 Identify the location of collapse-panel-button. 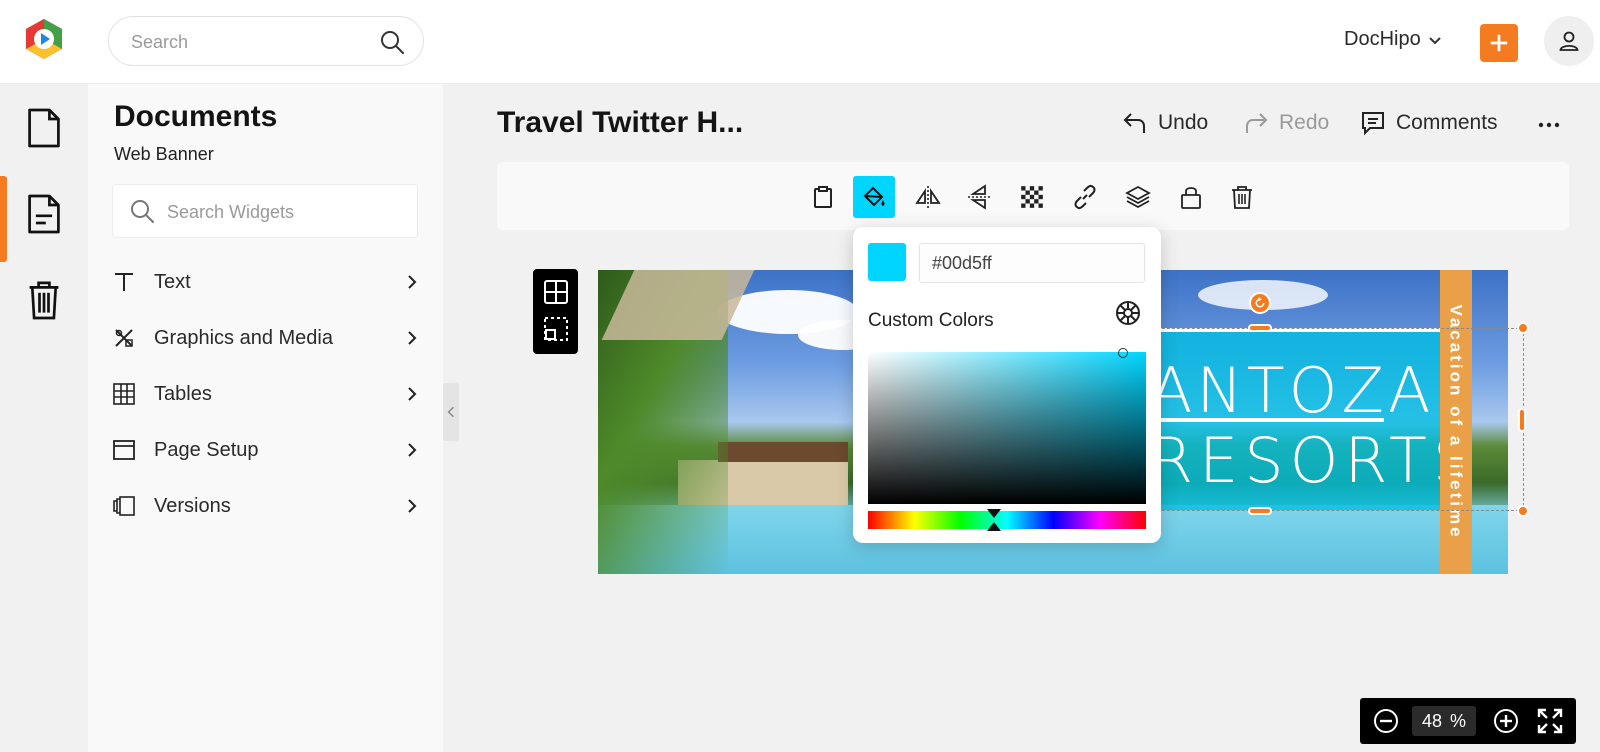
(451, 412).